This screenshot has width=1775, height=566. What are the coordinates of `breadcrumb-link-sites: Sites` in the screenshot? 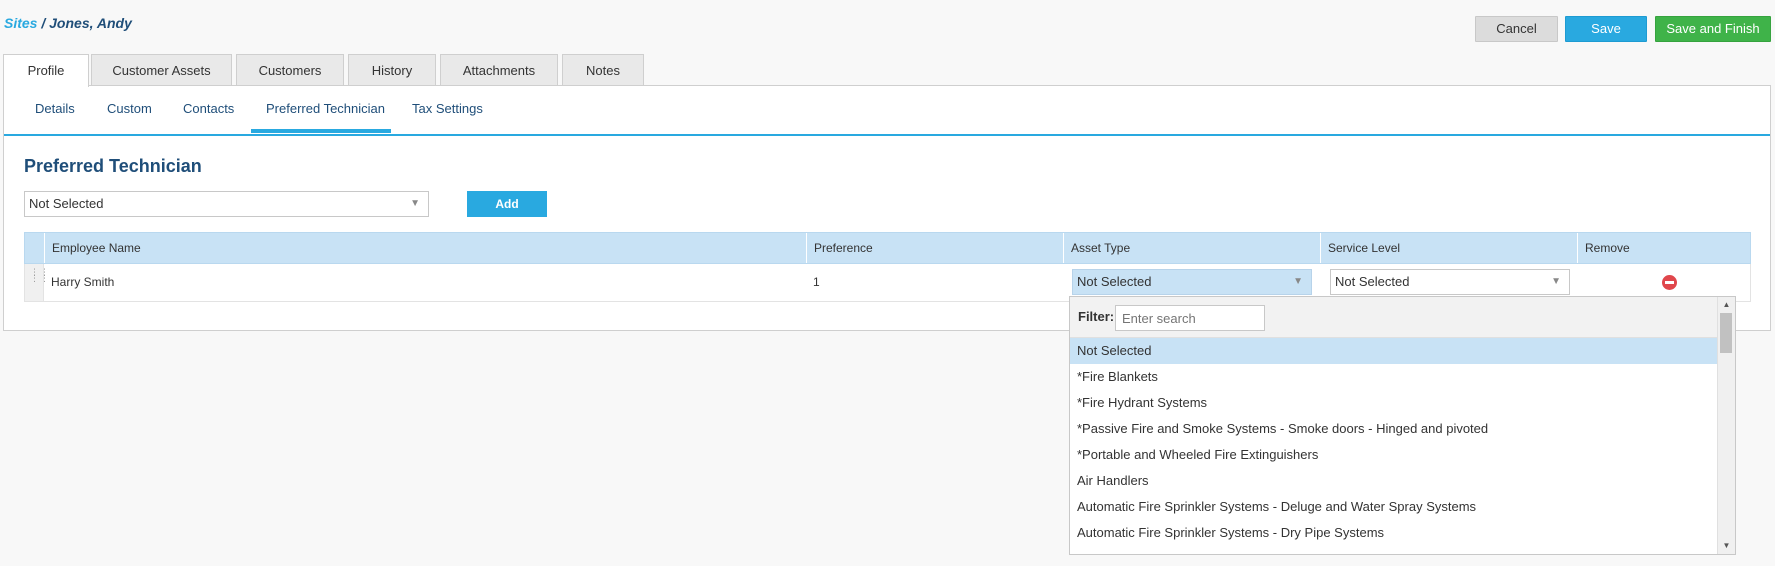 It's located at (20, 23).